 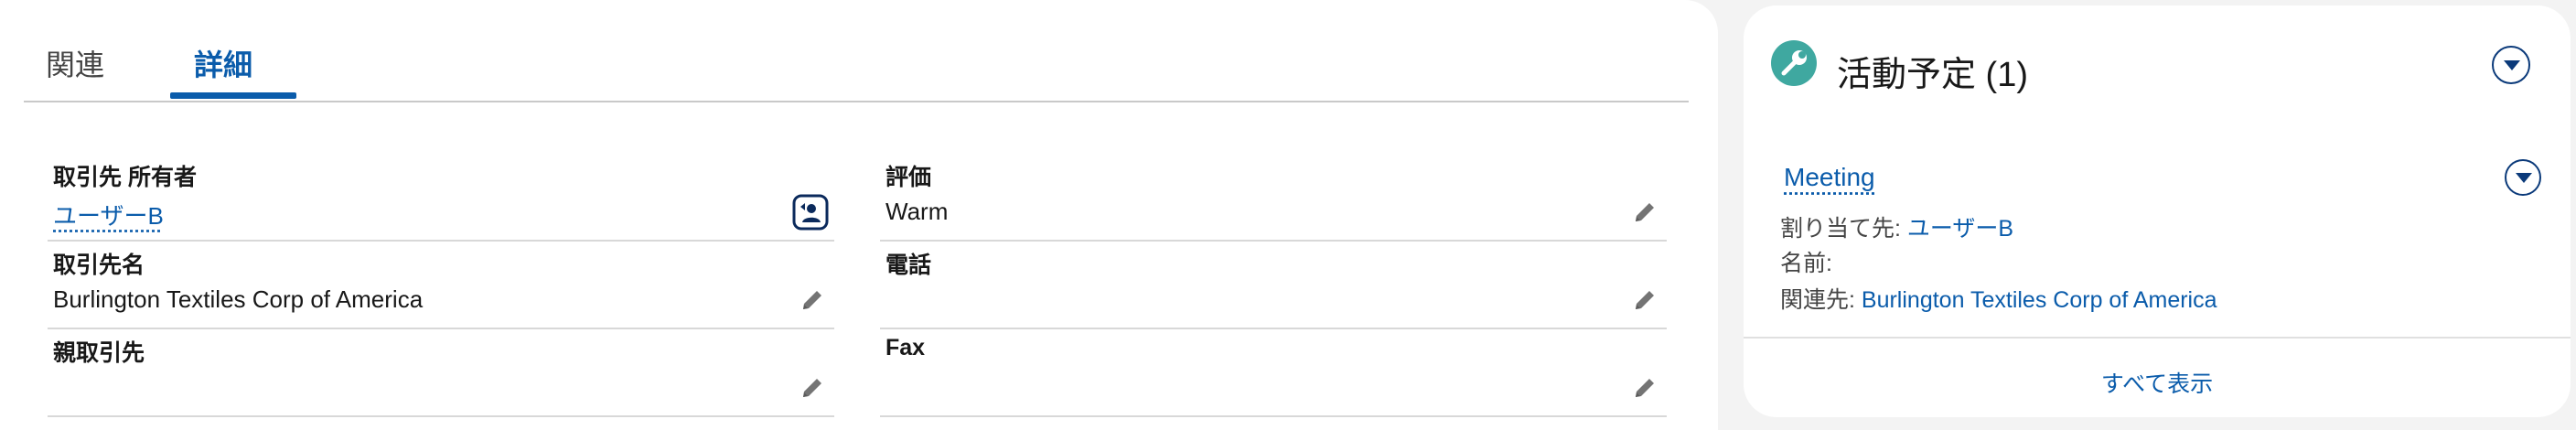 I want to click on field-account-name: 取引先名 Burlington Textiles Corp of America, so click(x=441, y=285).